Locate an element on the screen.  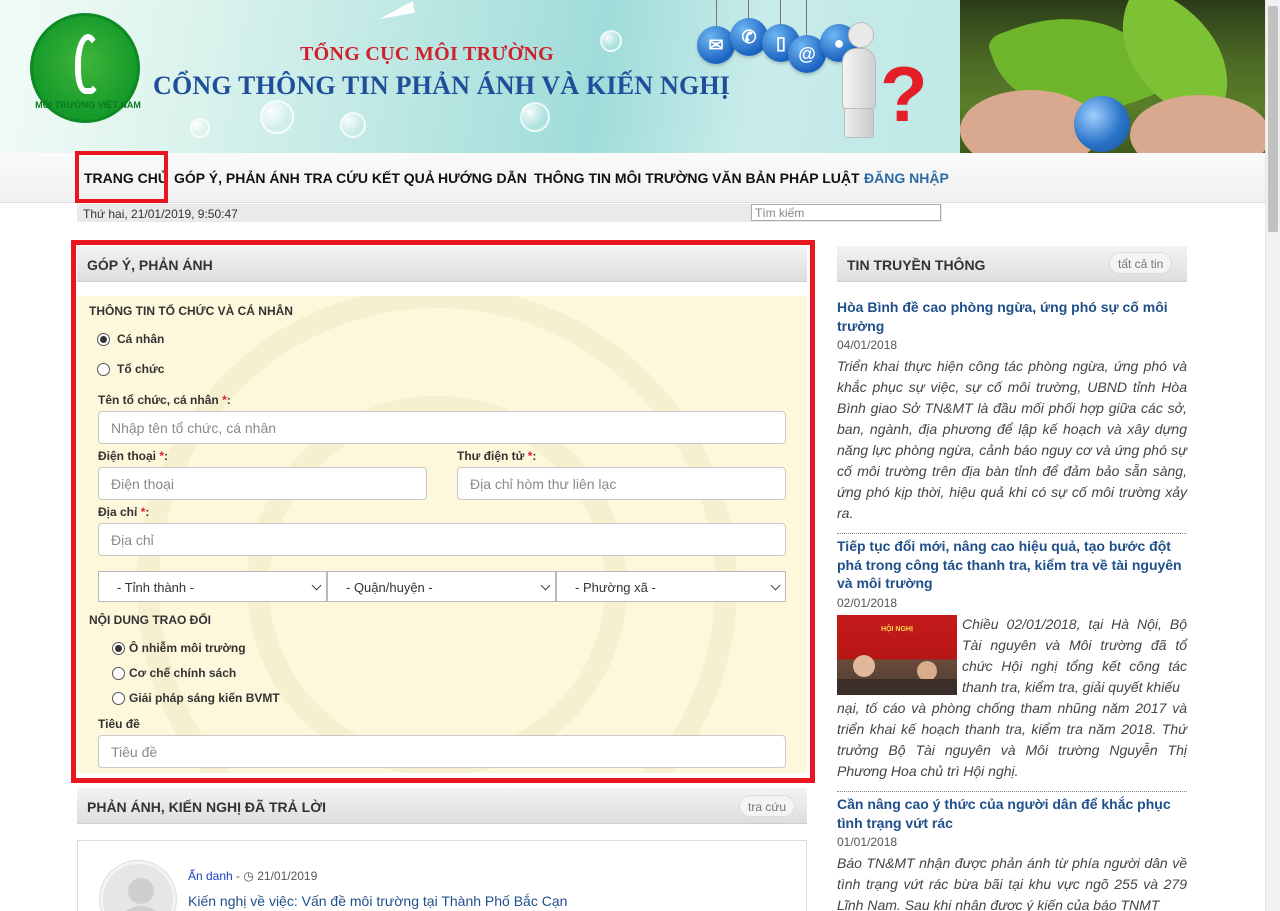
site-logo: MÔI TRƯỜNG VIỆT NAM is located at coordinates (85, 68).